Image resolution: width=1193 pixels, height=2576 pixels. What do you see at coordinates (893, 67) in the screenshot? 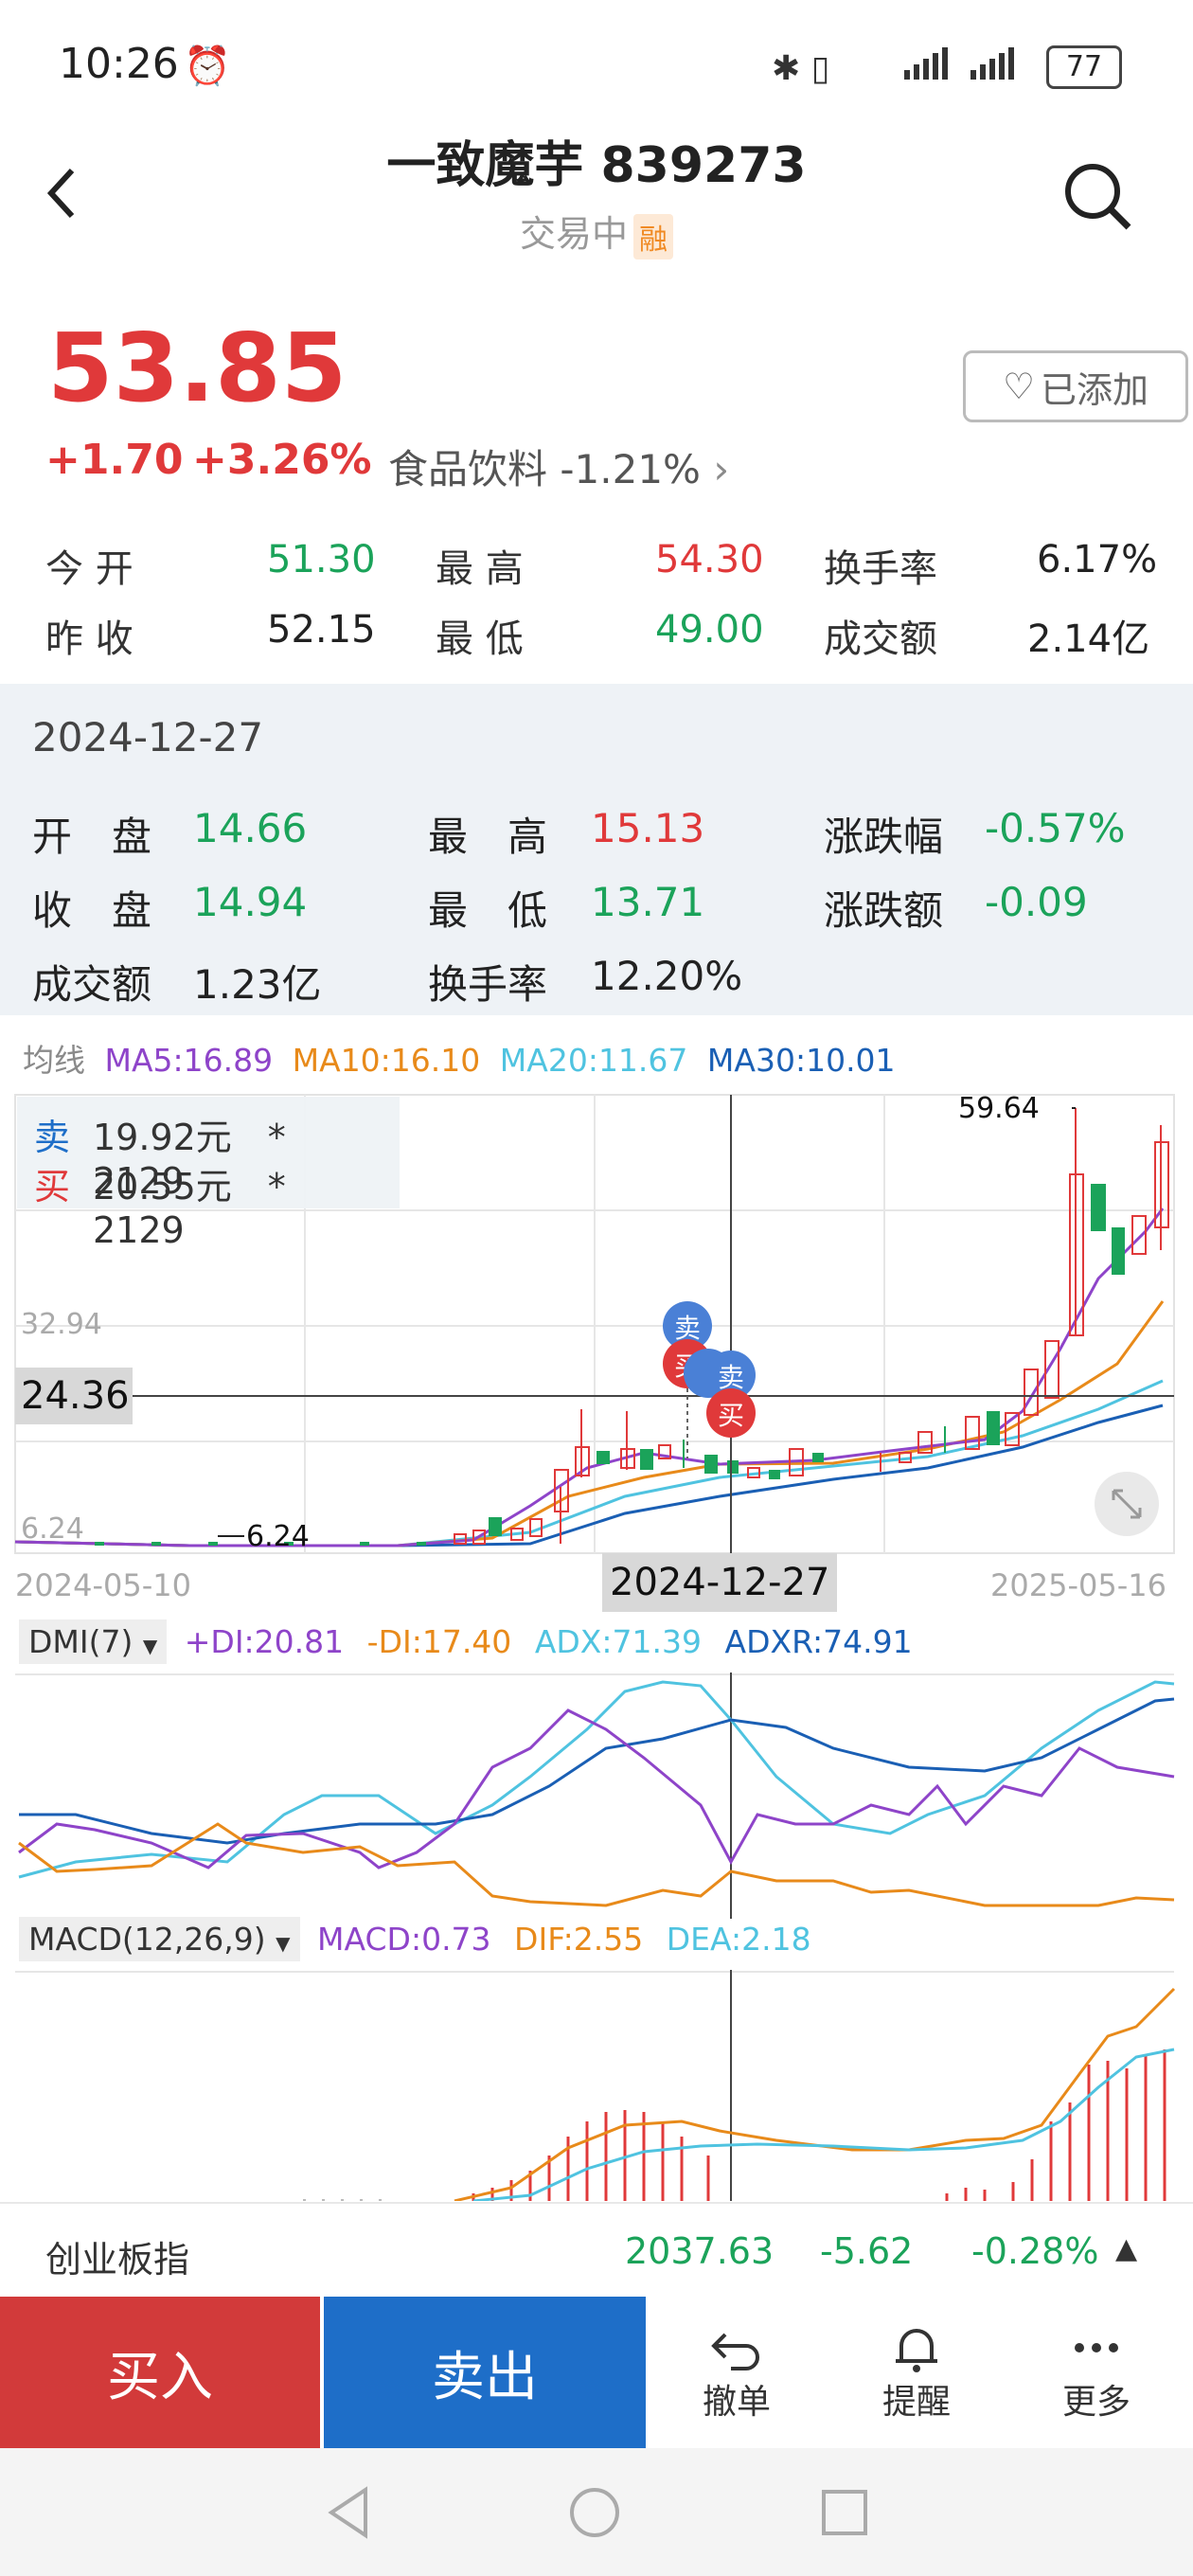
I see `signal-icons: ✱ ▯` at bounding box center [893, 67].